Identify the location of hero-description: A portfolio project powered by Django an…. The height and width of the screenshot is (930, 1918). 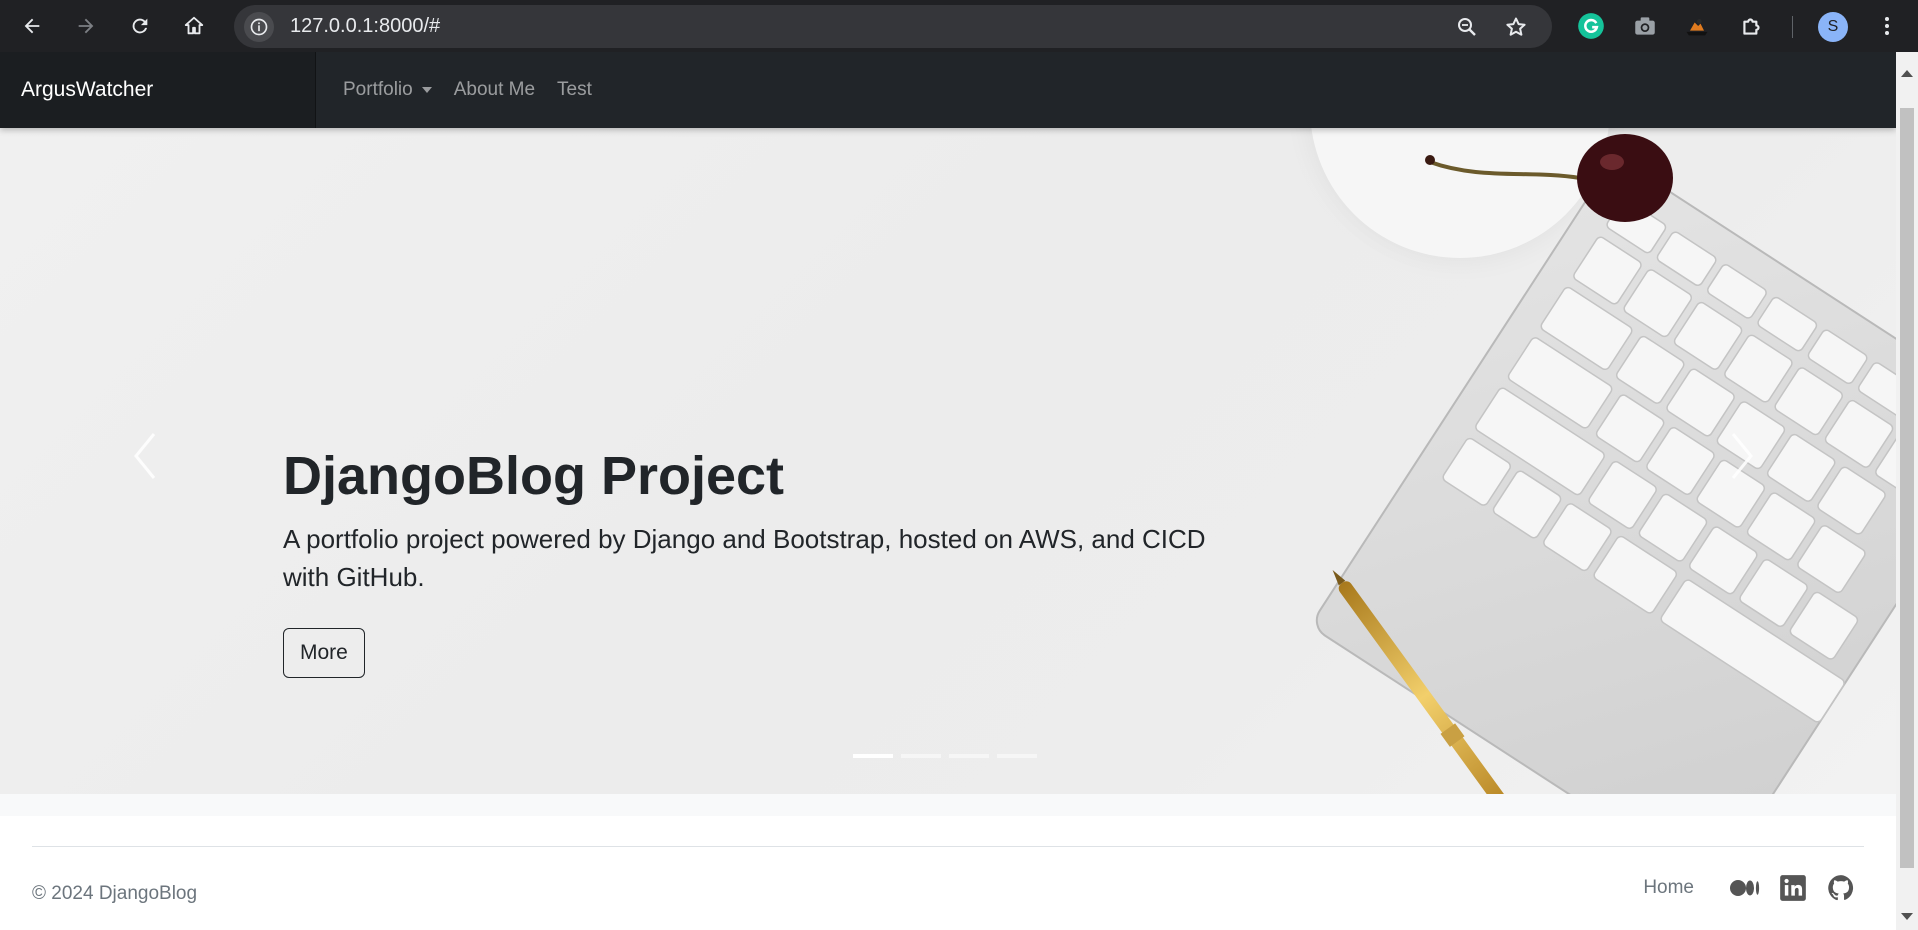
(744, 558).